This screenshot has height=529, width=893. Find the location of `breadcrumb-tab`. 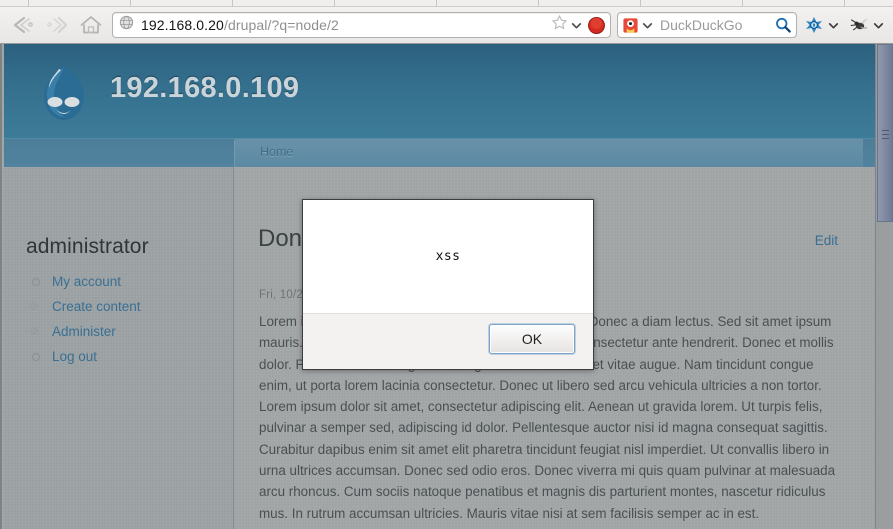

breadcrumb-tab is located at coordinates (548, 153).